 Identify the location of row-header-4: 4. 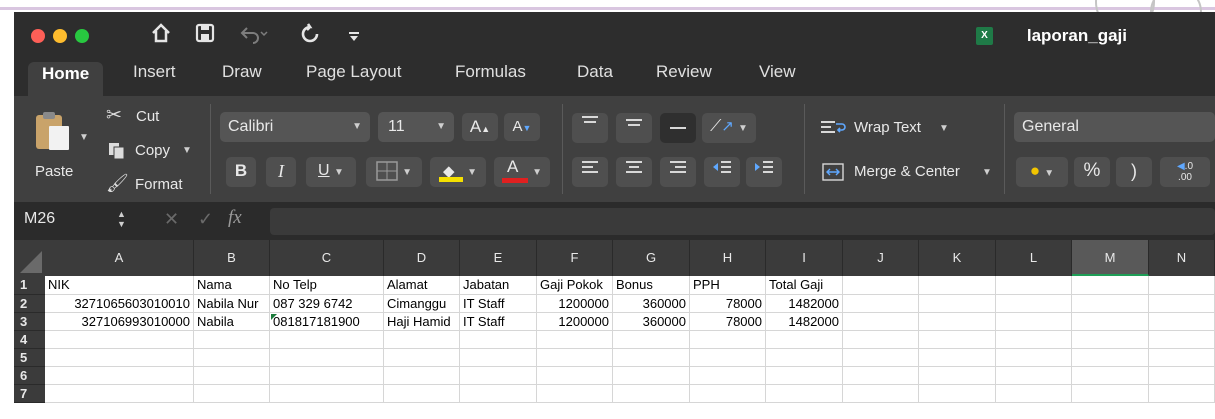
(29, 340).